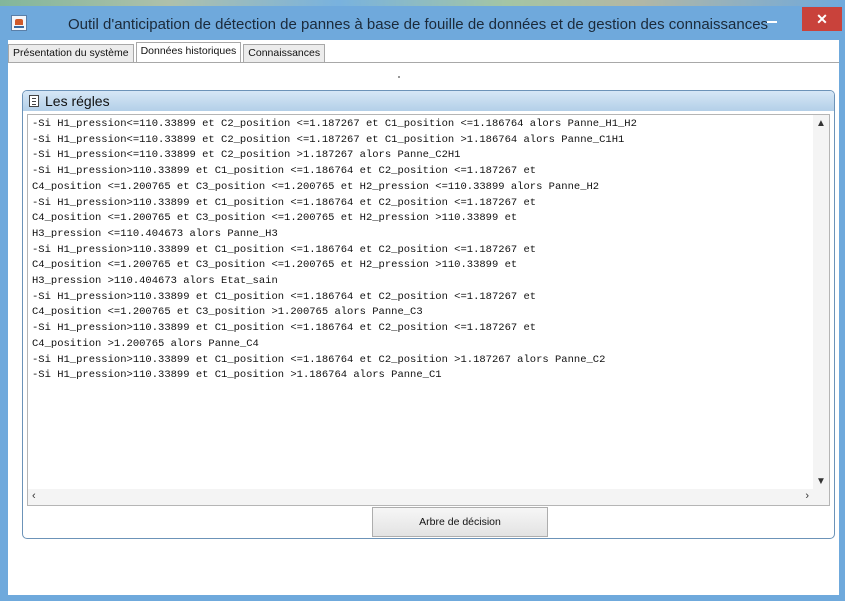 This screenshot has width=845, height=601. I want to click on chevron-up-icon: ▲, so click(821, 123).